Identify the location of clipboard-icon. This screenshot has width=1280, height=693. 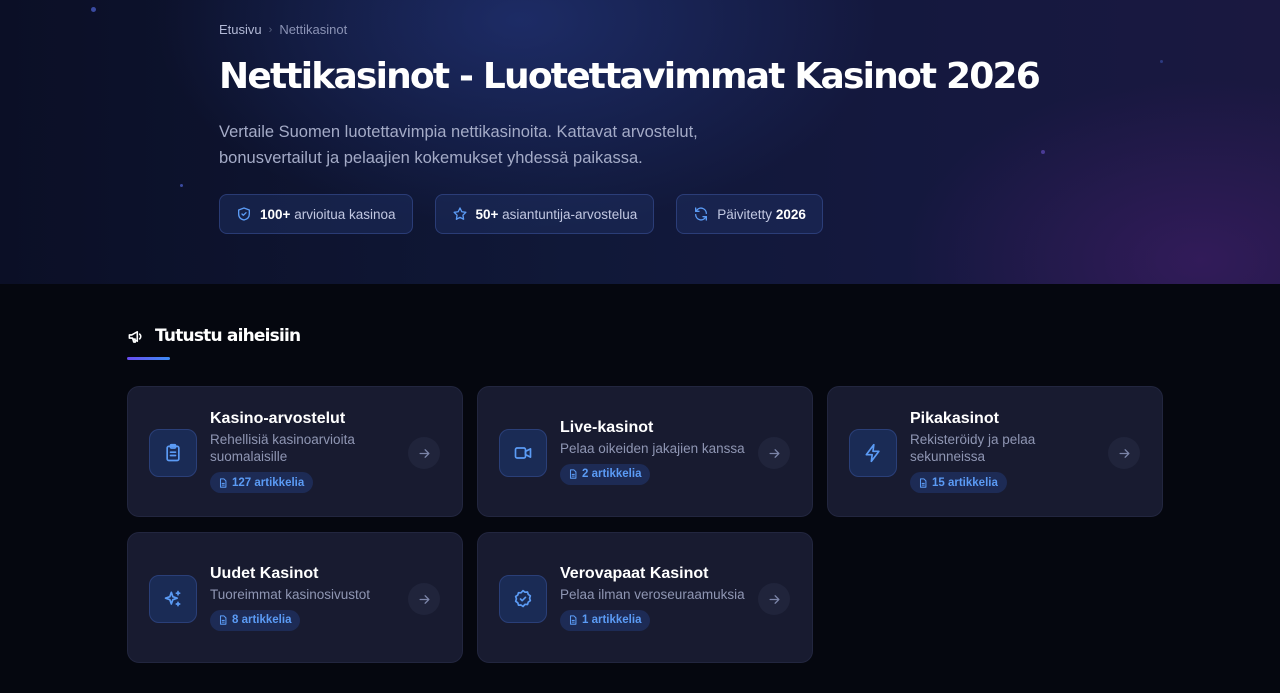
(173, 452).